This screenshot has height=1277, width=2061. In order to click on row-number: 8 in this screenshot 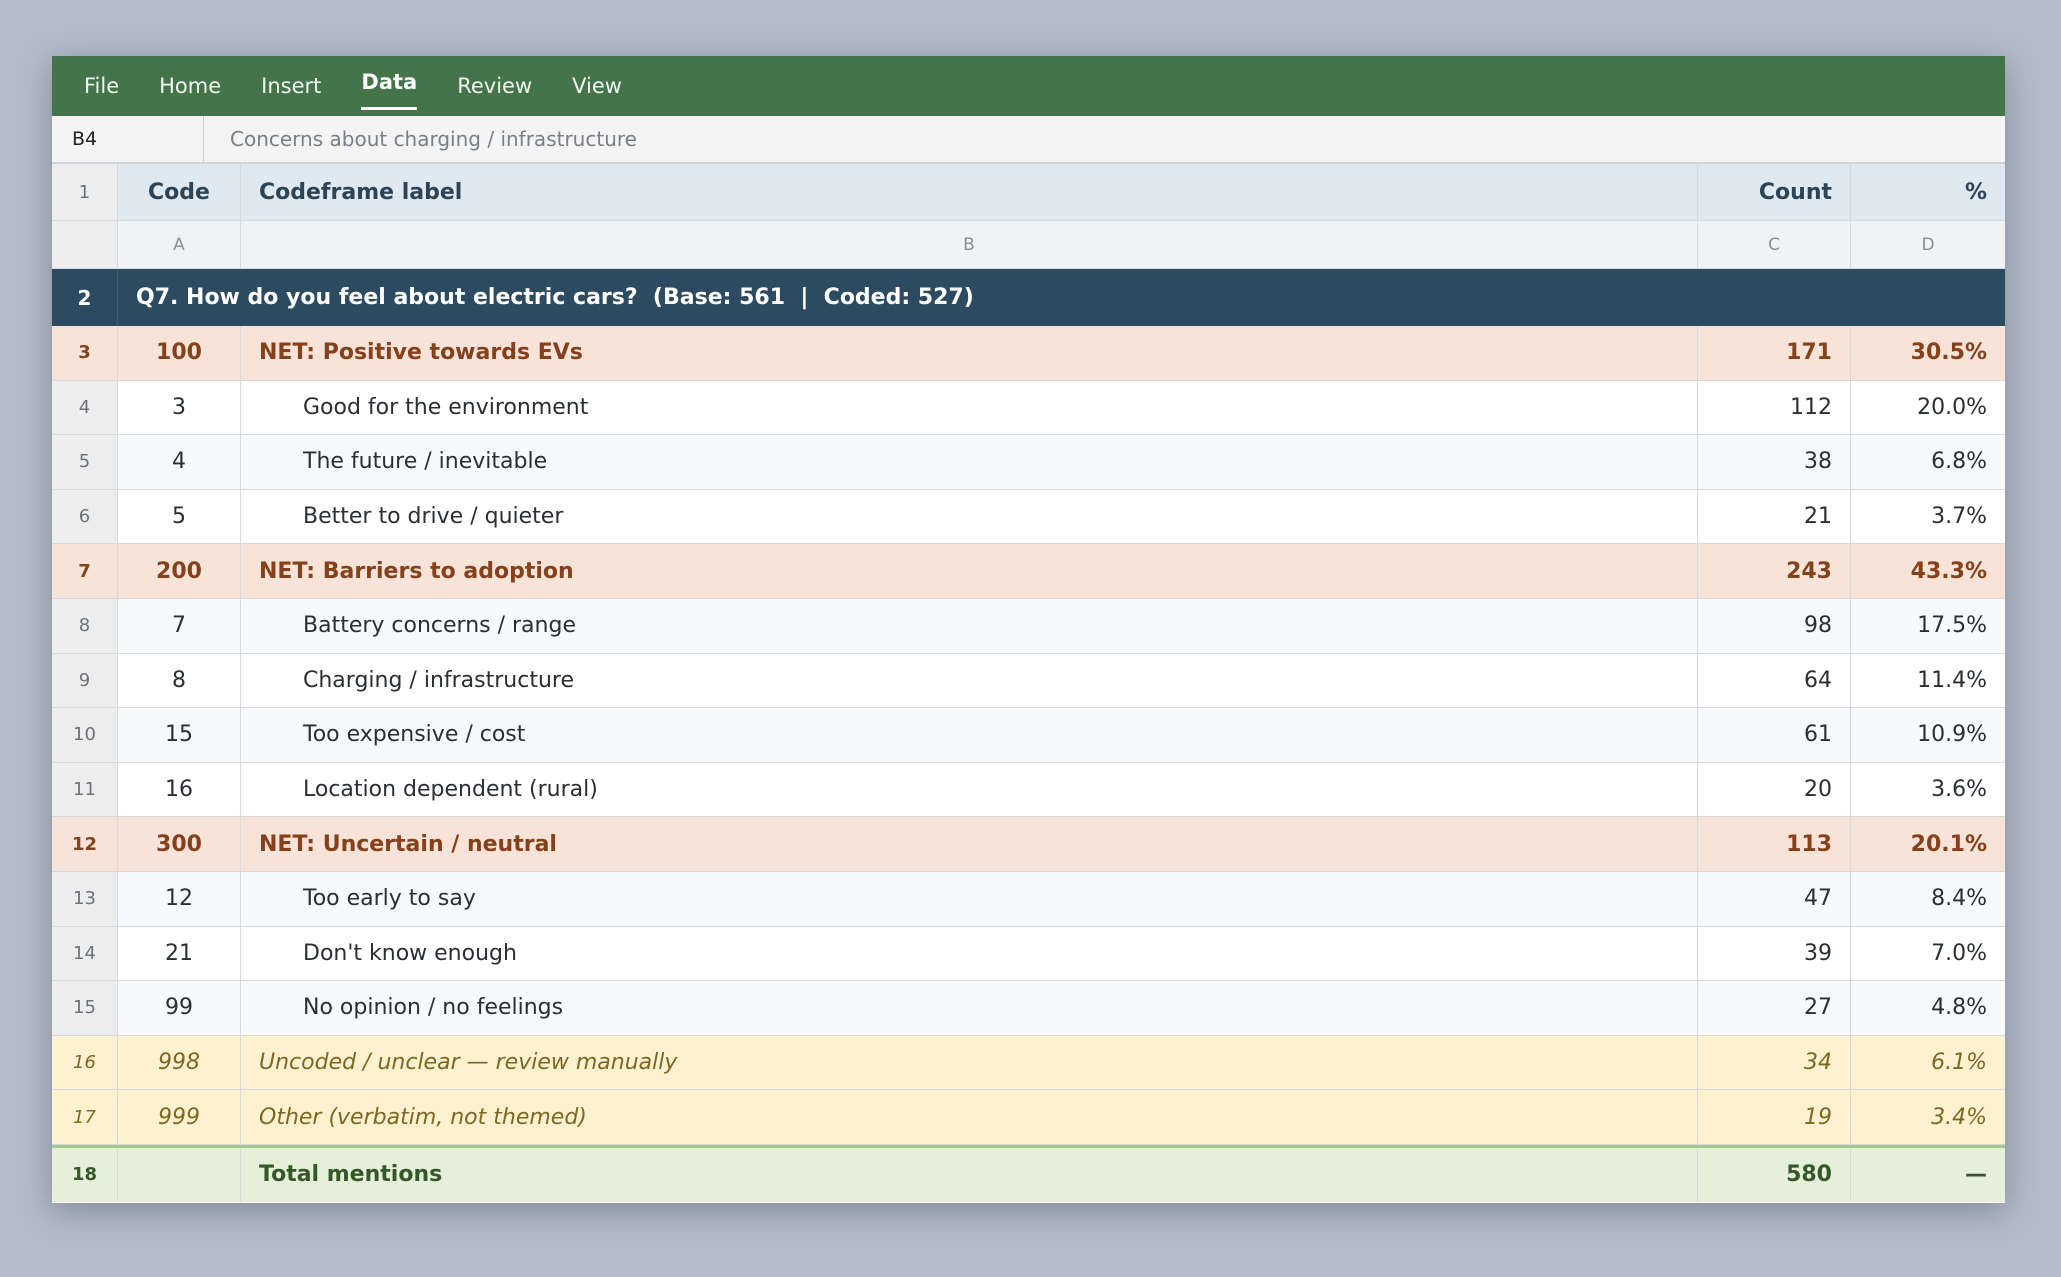, I will do `click(85, 625)`.